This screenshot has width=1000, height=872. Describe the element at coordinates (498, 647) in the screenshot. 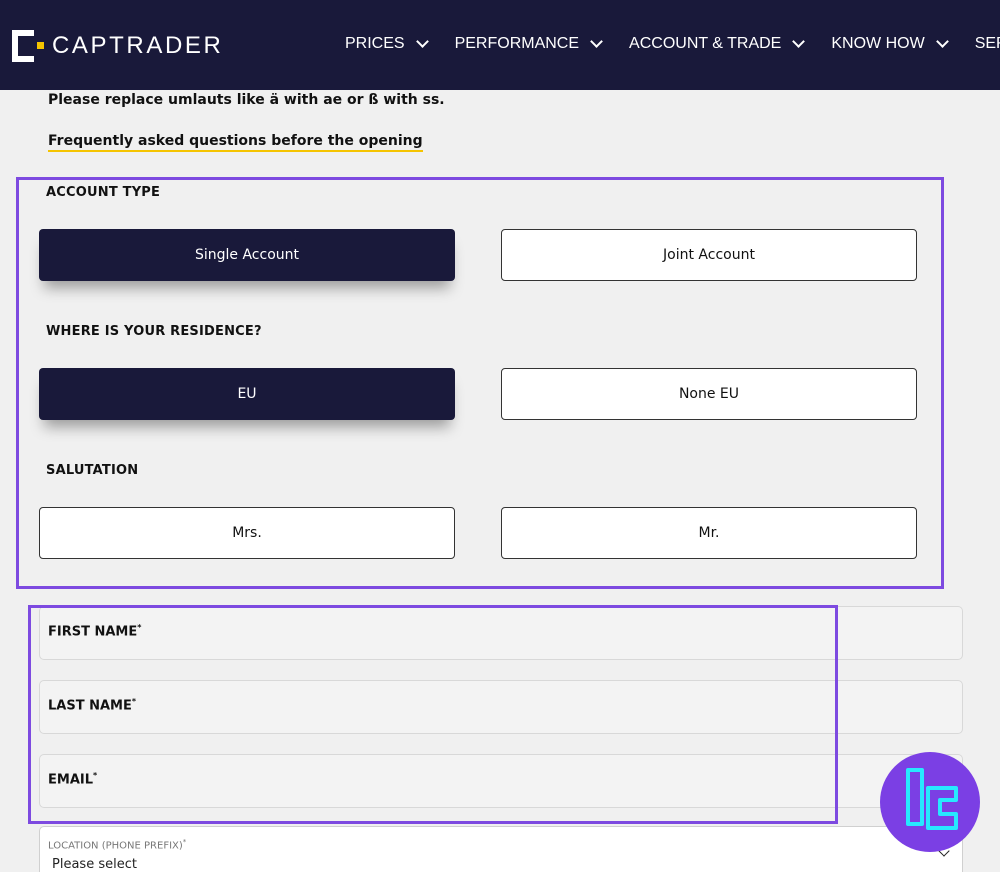

I see `first-name-input` at that location.